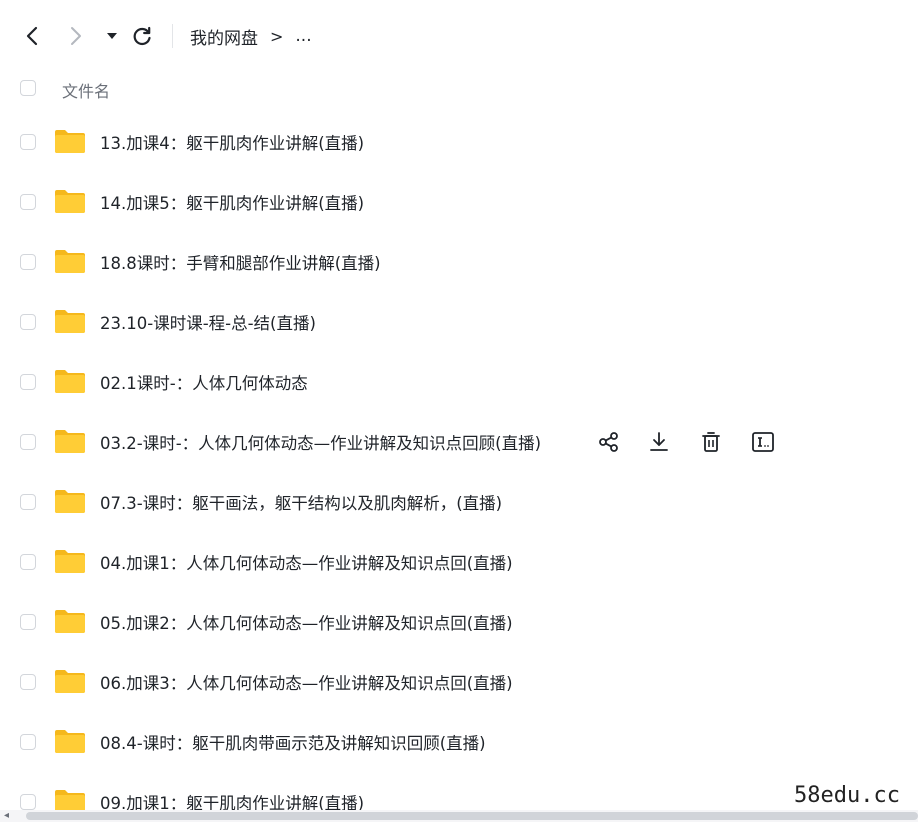 Image resolution: width=918 pixels, height=822 pixels. I want to click on file-name: 08.4-课时：躯干肌肉带画示范及讲解知识回顾(直播), so click(293, 743).